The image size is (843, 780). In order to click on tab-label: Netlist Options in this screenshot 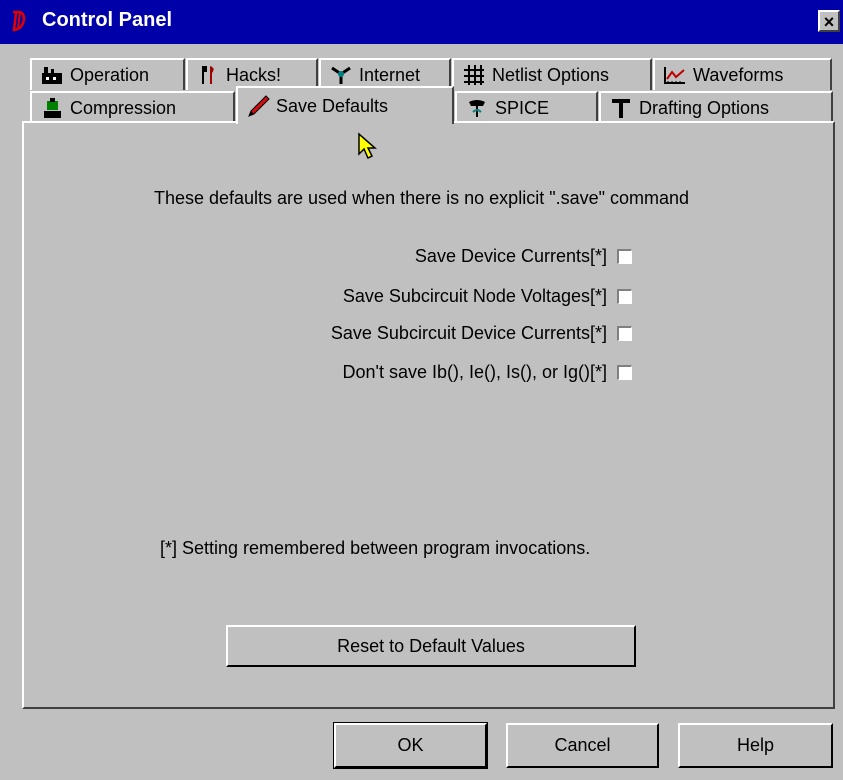, I will do `click(551, 74)`.